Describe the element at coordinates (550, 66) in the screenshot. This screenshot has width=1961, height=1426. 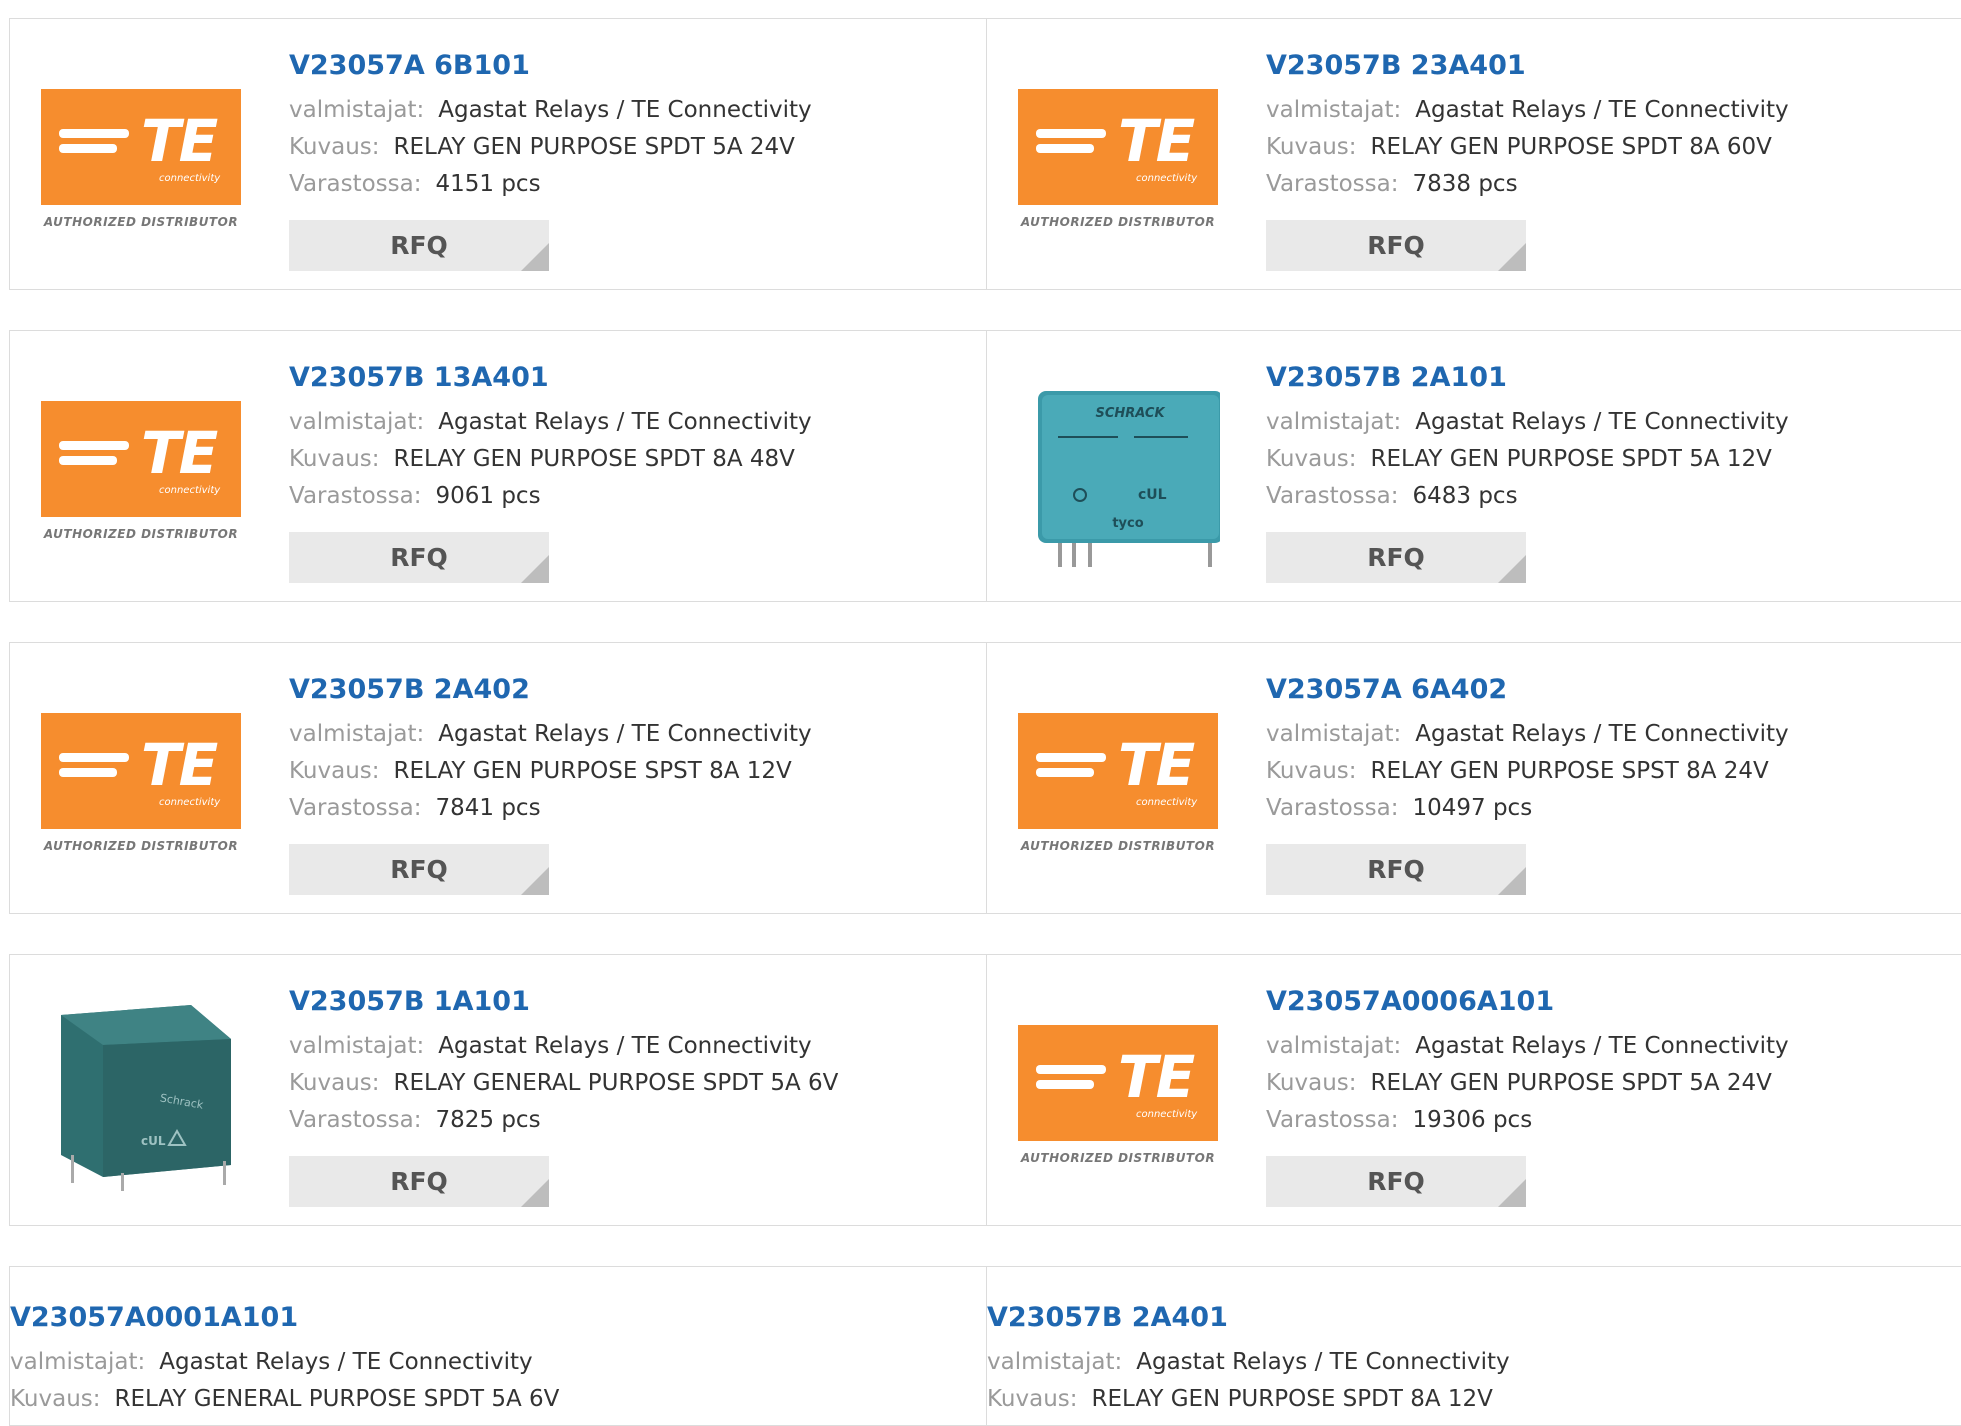
I see `product-part-link: V23057A 6B101` at that location.